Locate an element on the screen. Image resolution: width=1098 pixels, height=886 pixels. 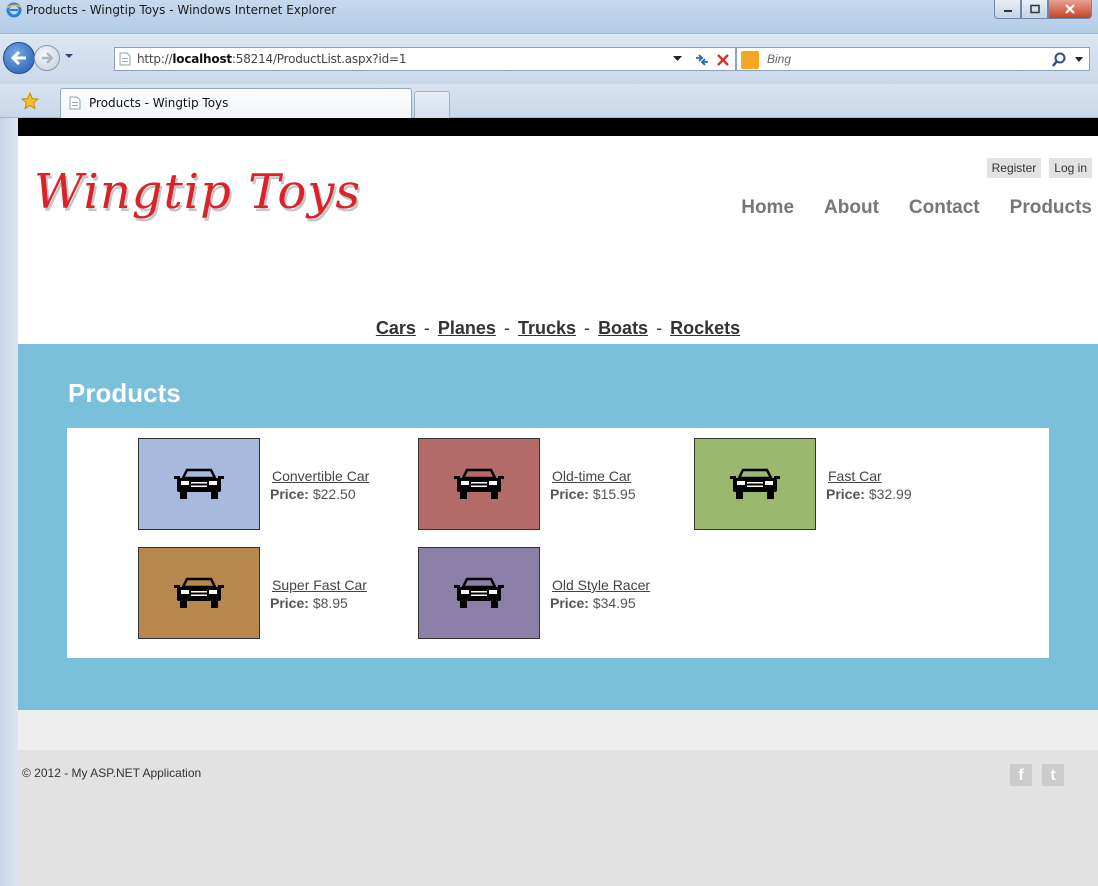
nav-products: Products is located at coordinates (1051, 208).